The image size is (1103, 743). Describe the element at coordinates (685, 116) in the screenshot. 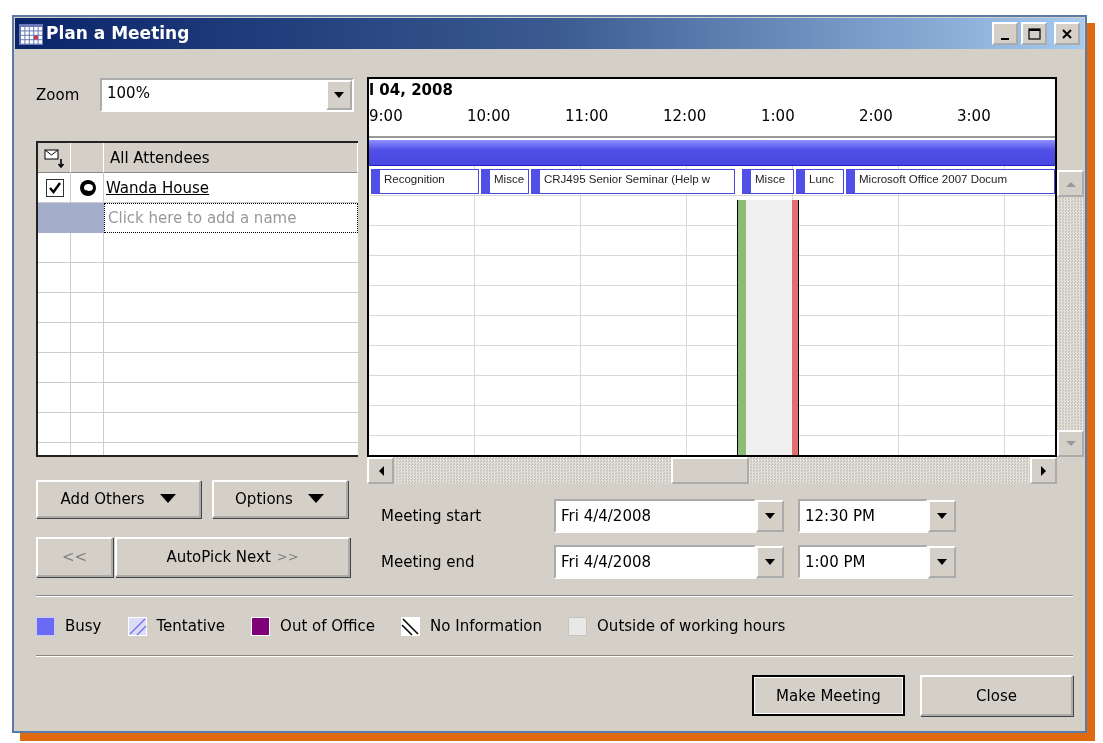

I see `hour-label: 12:00` at that location.